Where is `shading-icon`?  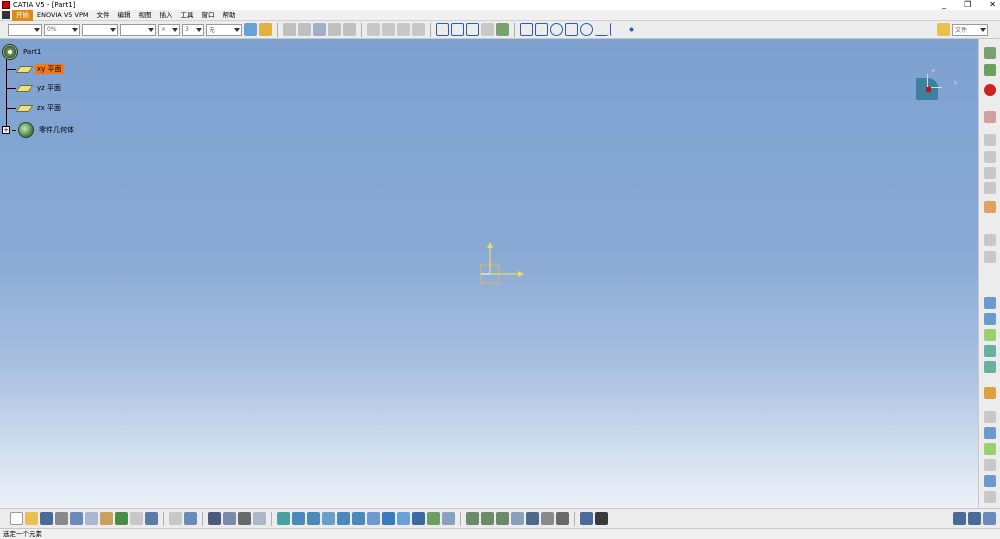 shading-icon is located at coordinates (403, 518).